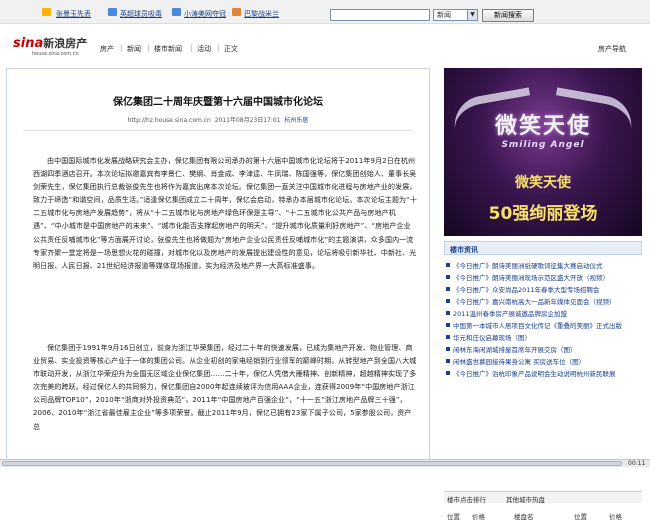  Describe the element at coordinates (515, 350) in the screenshot. I see `news-item-text: 闲林东海闲湖城排屋首席年开展交房（图）` at that location.